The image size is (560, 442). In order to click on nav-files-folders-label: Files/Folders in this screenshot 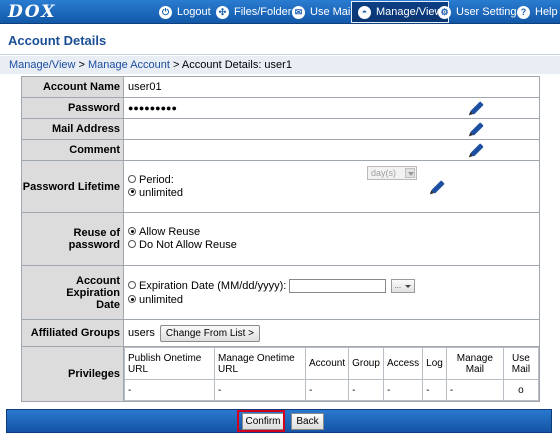, I will do `click(265, 12)`.